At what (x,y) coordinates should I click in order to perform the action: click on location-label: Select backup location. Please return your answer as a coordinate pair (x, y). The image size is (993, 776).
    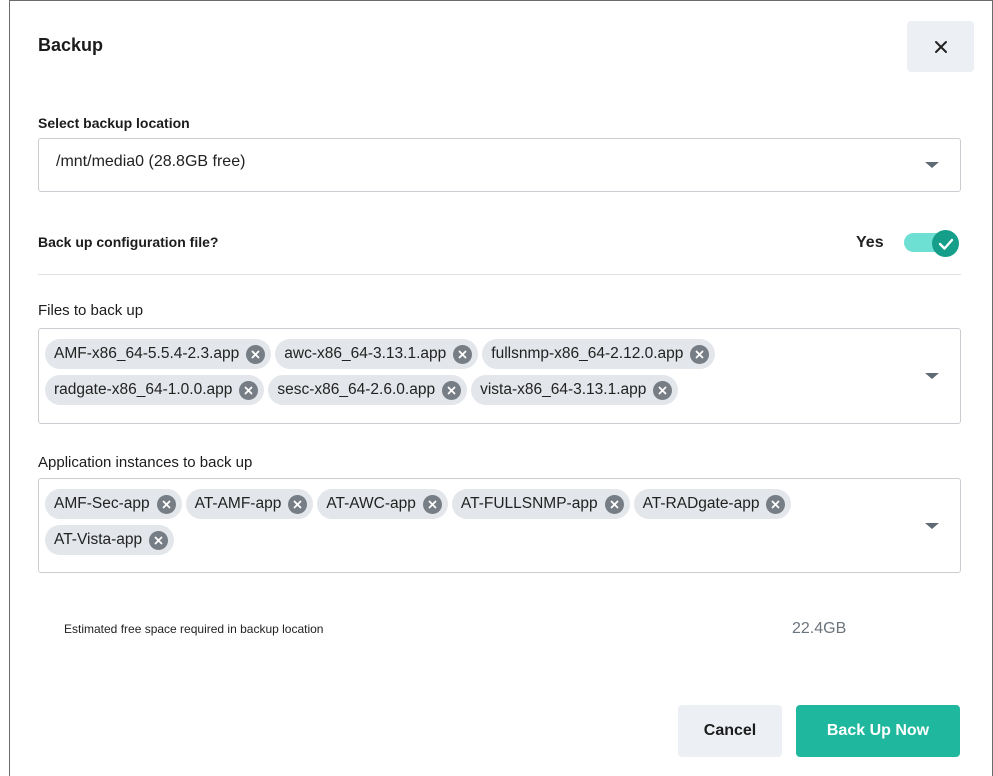
    Looking at the image, I should click on (114, 123).